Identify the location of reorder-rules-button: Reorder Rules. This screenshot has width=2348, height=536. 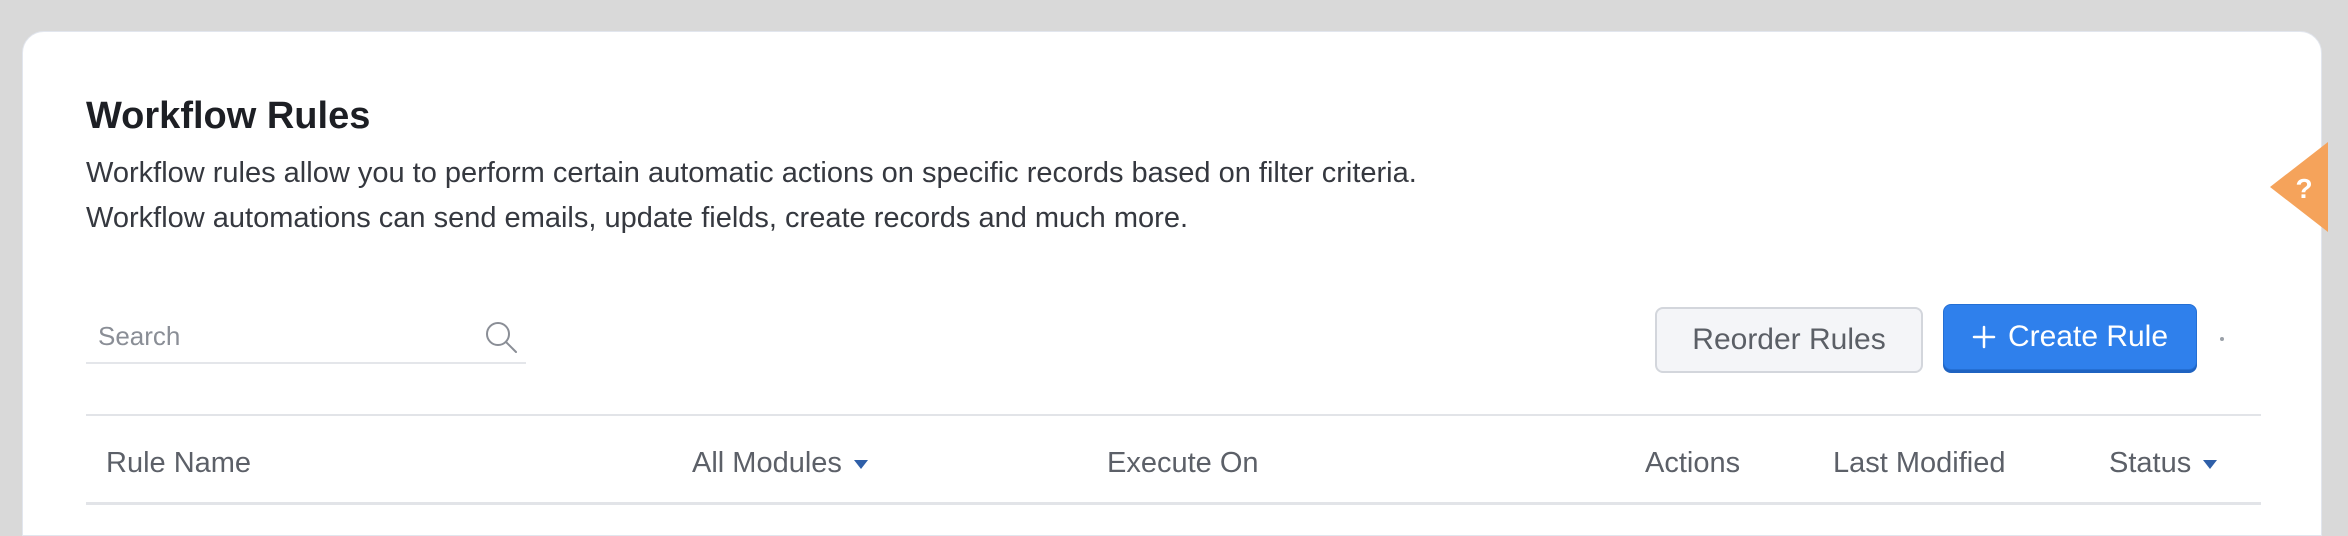
(1789, 340).